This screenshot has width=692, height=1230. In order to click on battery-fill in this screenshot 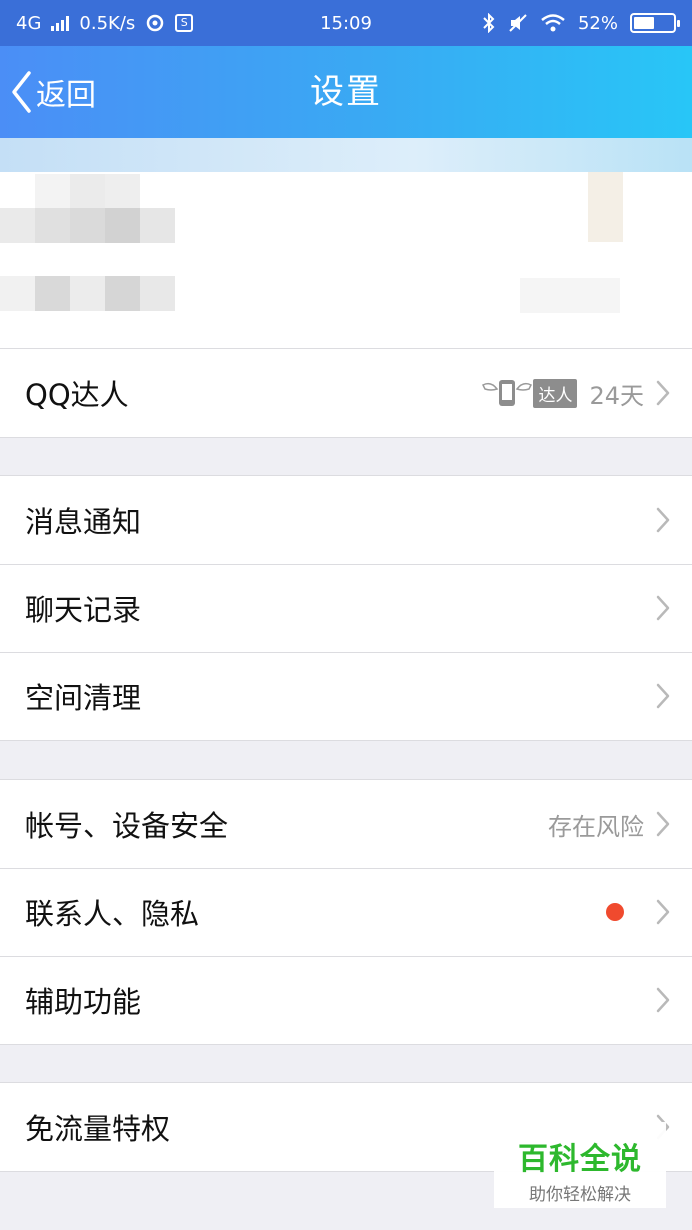, I will do `click(644, 23)`.